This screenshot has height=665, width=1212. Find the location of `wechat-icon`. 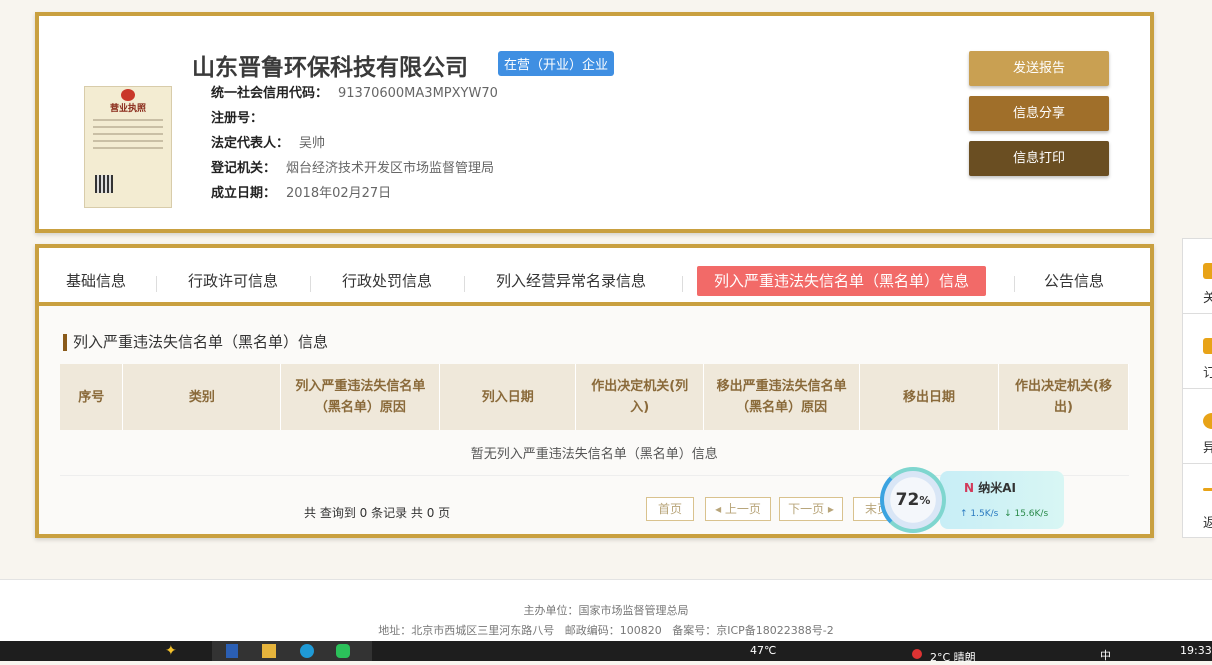

wechat-icon is located at coordinates (343, 651).